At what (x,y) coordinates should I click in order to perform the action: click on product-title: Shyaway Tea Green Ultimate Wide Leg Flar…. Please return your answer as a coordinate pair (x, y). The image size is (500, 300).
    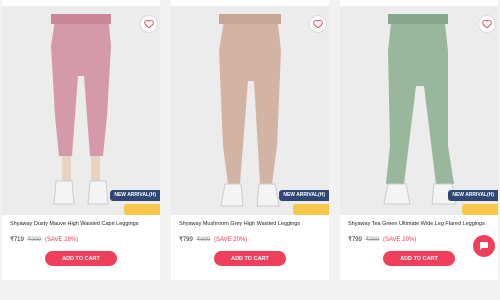
    Looking at the image, I should click on (416, 224).